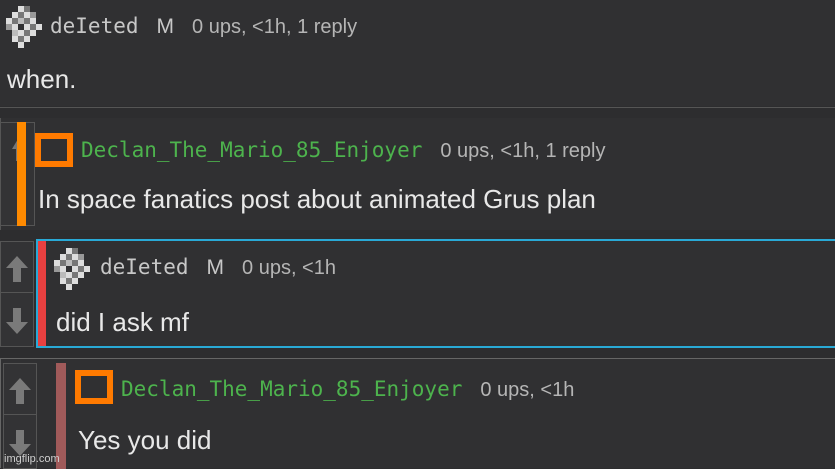 Image resolution: width=835 pixels, height=469 pixels. What do you see at coordinates (145, 440) in the screenshot?
I see `comment-text: Yes you did` at bounding box center [145, 440].